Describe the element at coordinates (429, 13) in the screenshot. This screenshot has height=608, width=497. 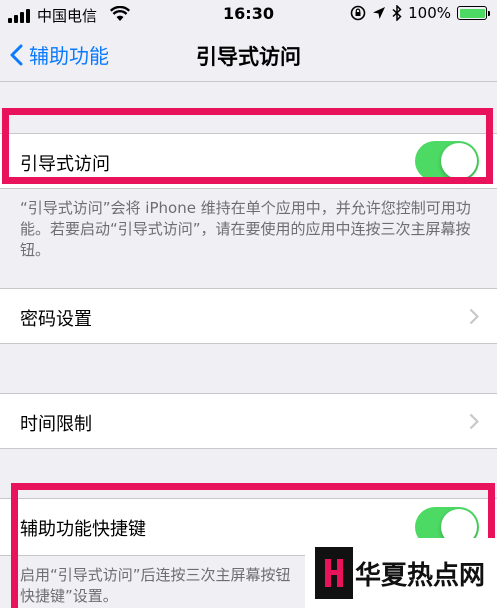
I see `battery-percent: 100%` at that location.